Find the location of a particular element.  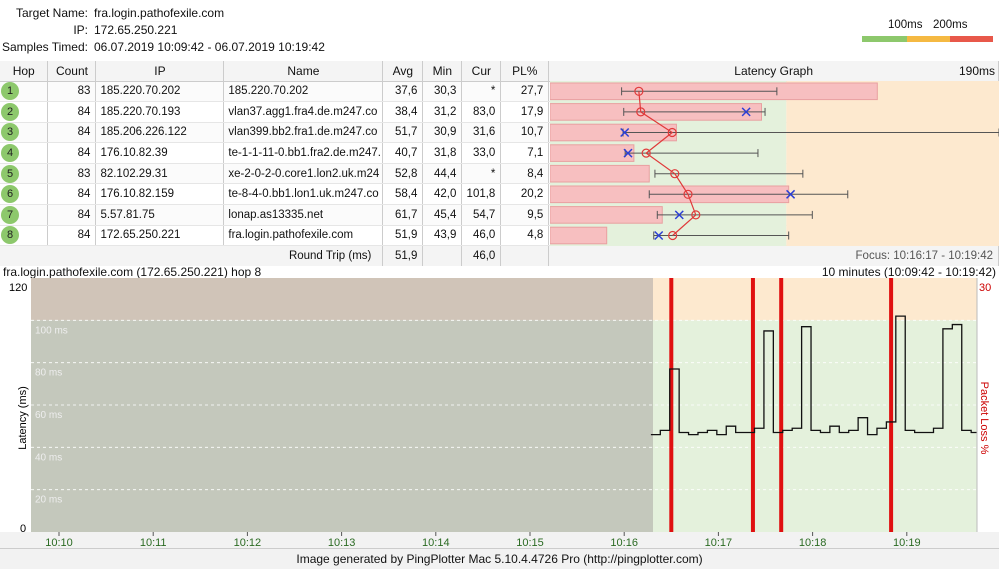

avg-cell: 58,4 is located at coordinates (403, 194).